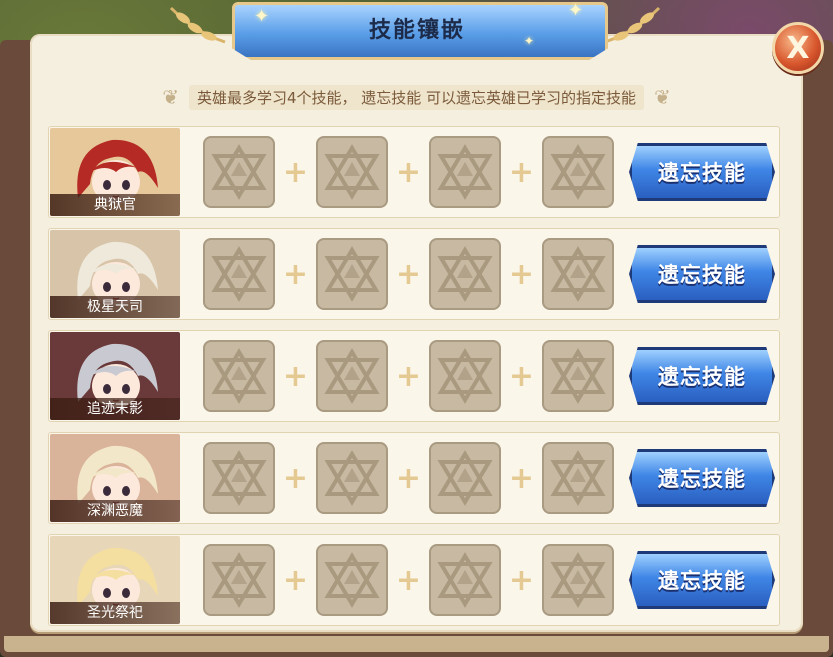 The height and width of the screenshot is (657, 833). Describe the element at coordinates (632, 25) in the screenshot. I see `laurel-right-icon` at that location.